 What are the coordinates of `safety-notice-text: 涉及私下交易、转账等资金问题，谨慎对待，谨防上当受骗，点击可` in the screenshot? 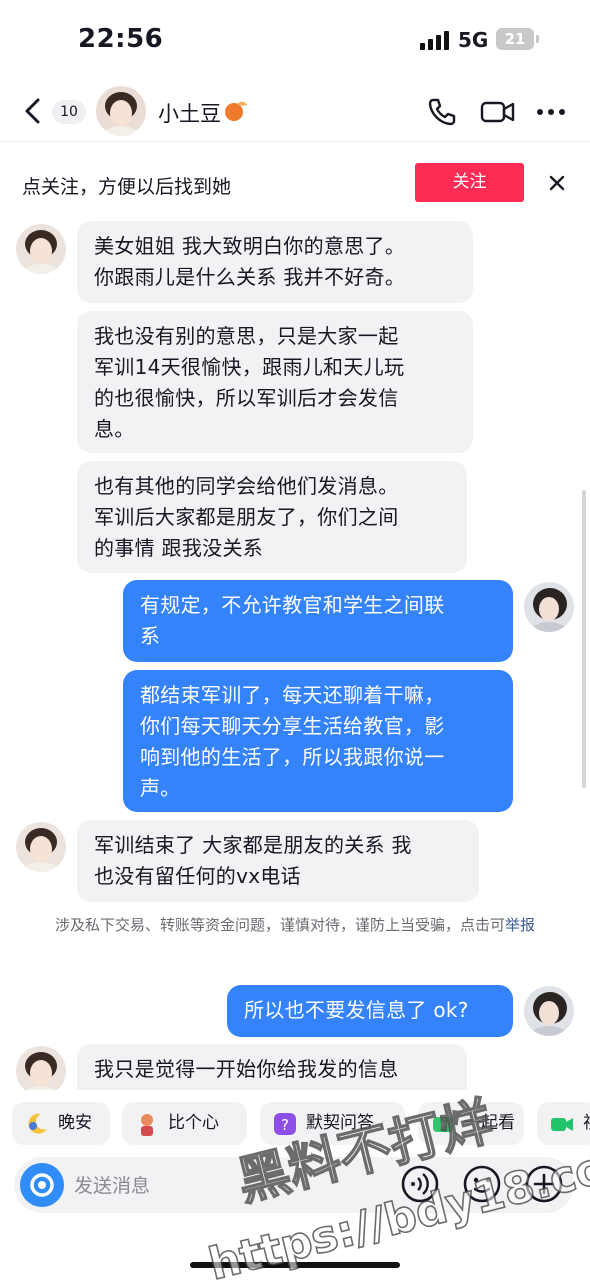 It's located at (279, 925).